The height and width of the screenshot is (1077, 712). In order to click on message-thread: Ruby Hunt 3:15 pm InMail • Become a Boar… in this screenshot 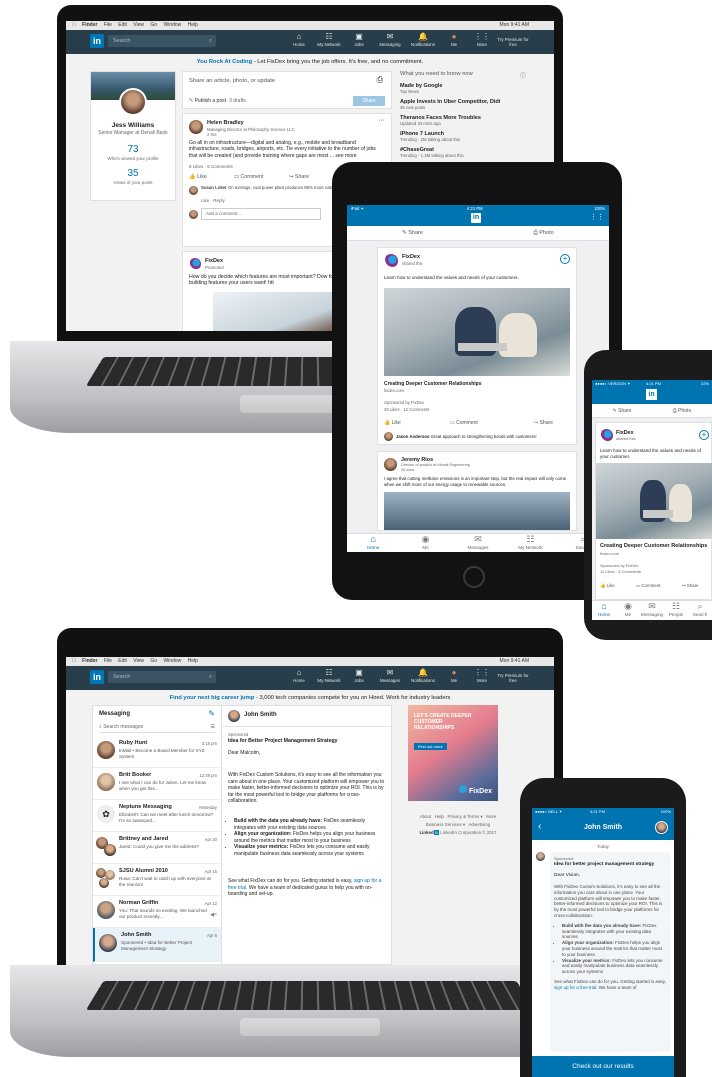, I will do `click(157, 752)`.